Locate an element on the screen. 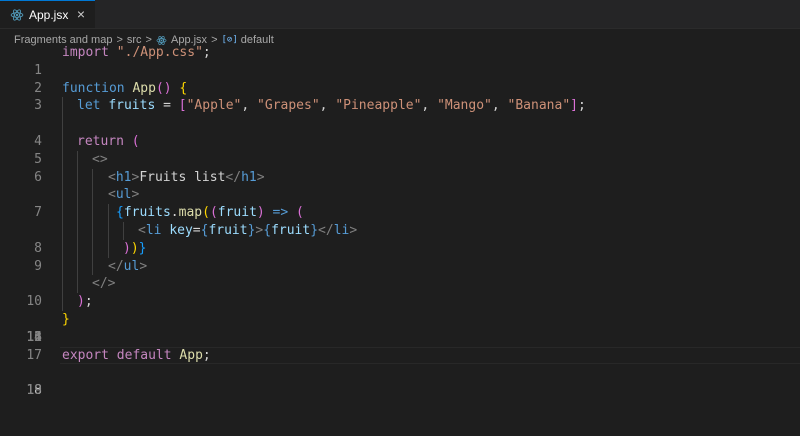  code-text: </> is located at coordinates (103, 284).